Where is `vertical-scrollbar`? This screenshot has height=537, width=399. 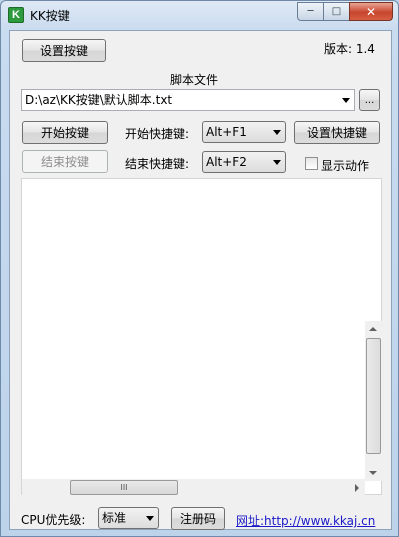 vertical-scrollbar is located at coordinates (373, 401).